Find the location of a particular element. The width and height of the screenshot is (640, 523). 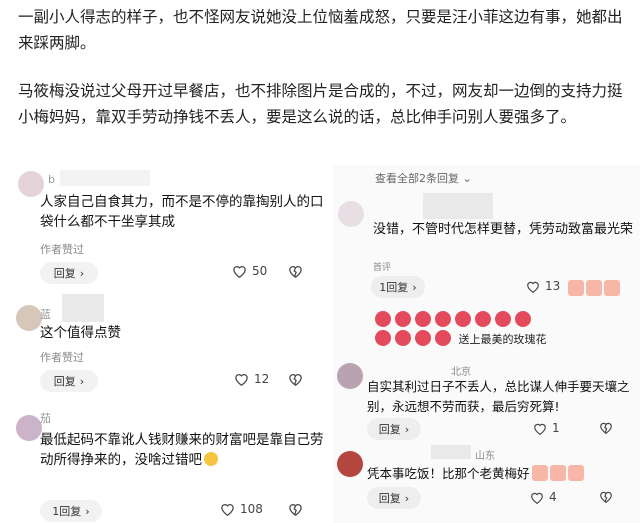

like-count: 50 is located at coordinates (260, 271).